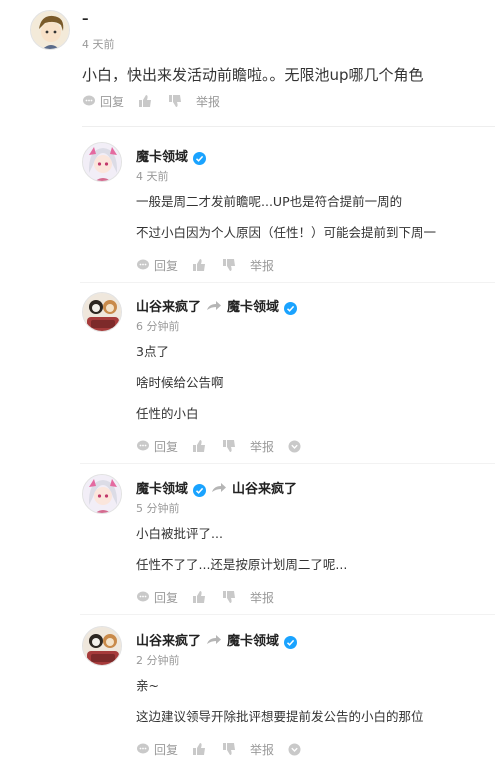 The height and width of the screenshot is (774, 495). I want to click on timestamp: 6 分钟前, so click(158, 326).